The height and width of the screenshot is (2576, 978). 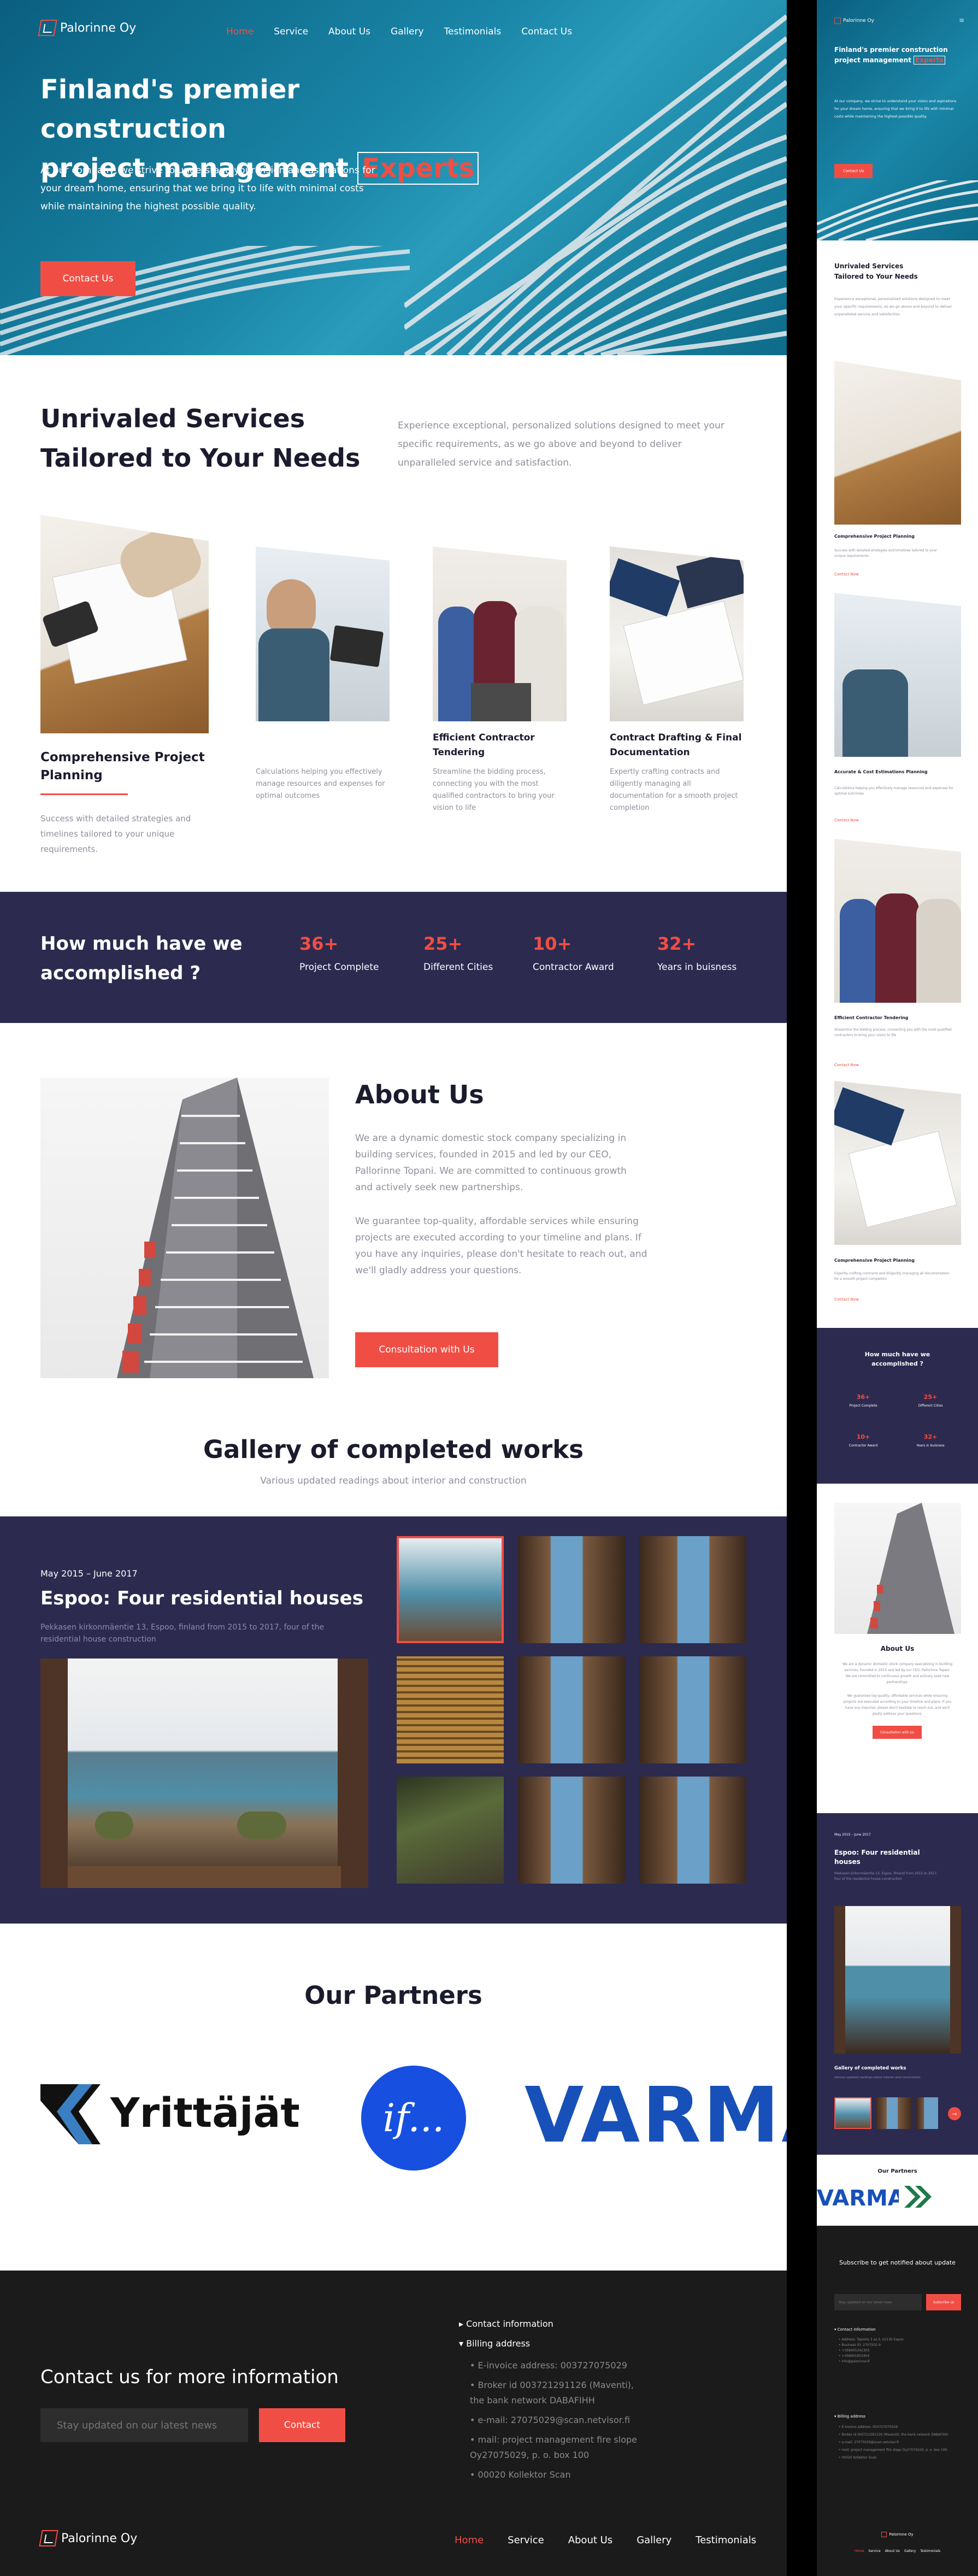 What do you see at coordinates (855, 2329) in the screenshot?
I see `mobile-info-heading: ▾ Contact information` at bounding box center [855, 2329].